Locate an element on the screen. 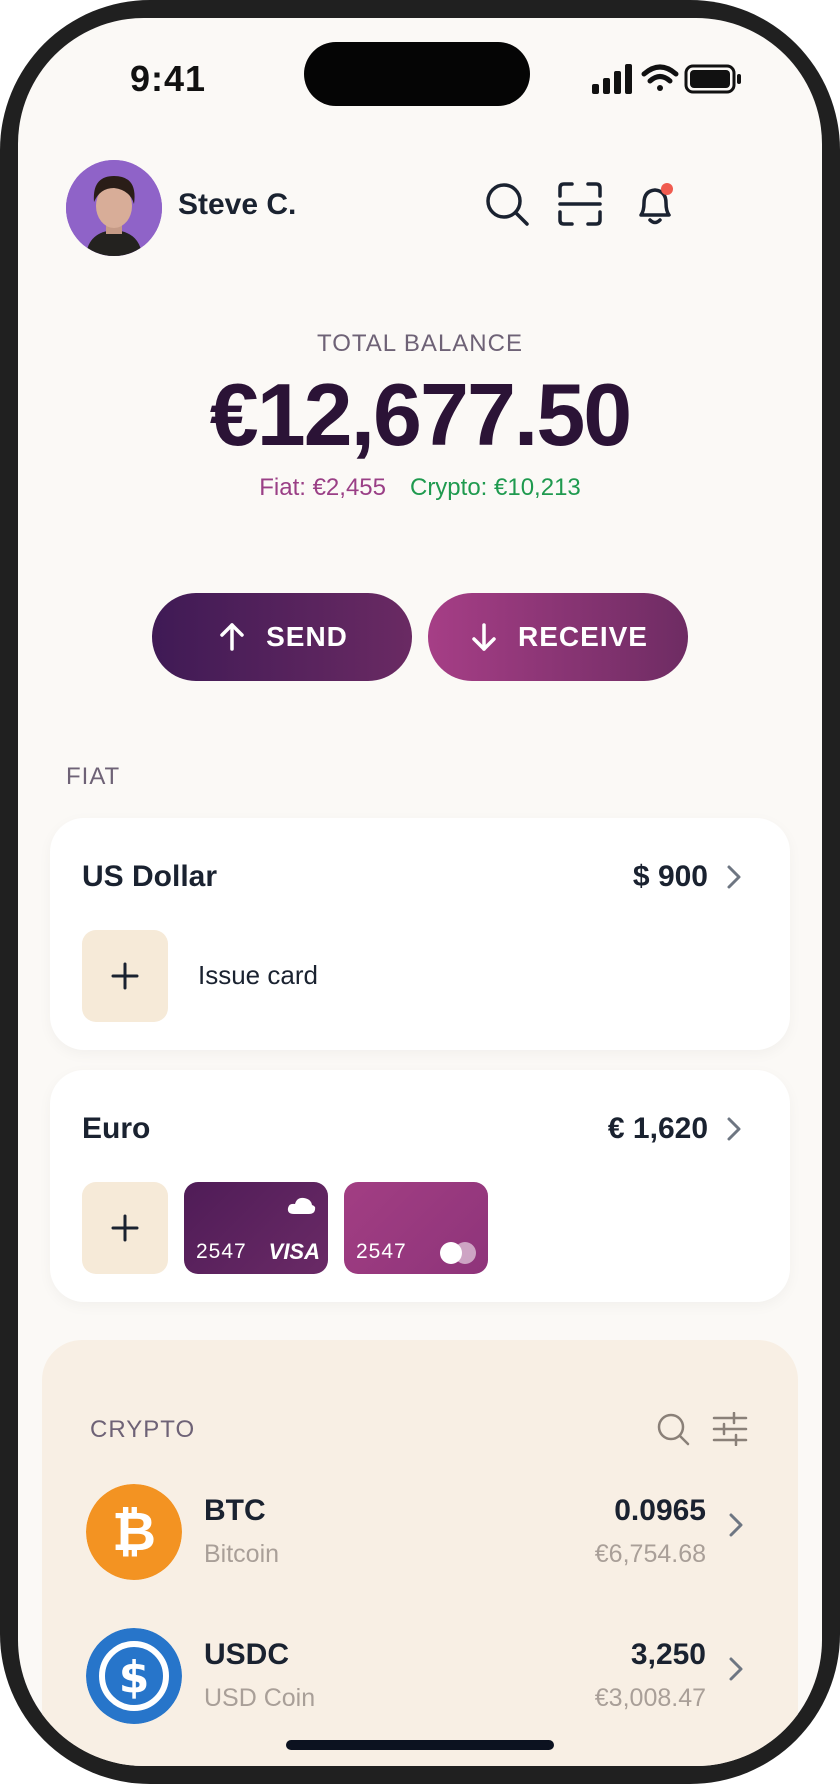  coin-row-usdc: $ USDC USD Coin 3,250 €3,008.47 is located at coordinates (420, 1678).